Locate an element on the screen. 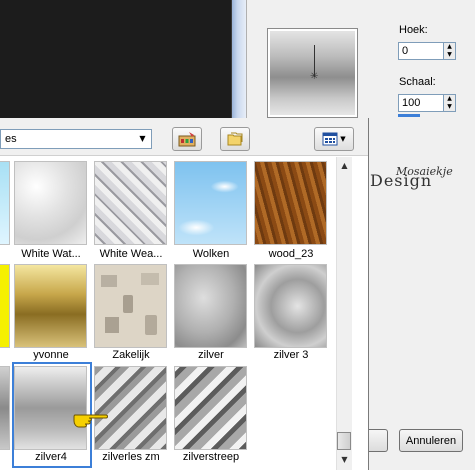  view-mode-button: ▼ is located at coordinates (334, 139).